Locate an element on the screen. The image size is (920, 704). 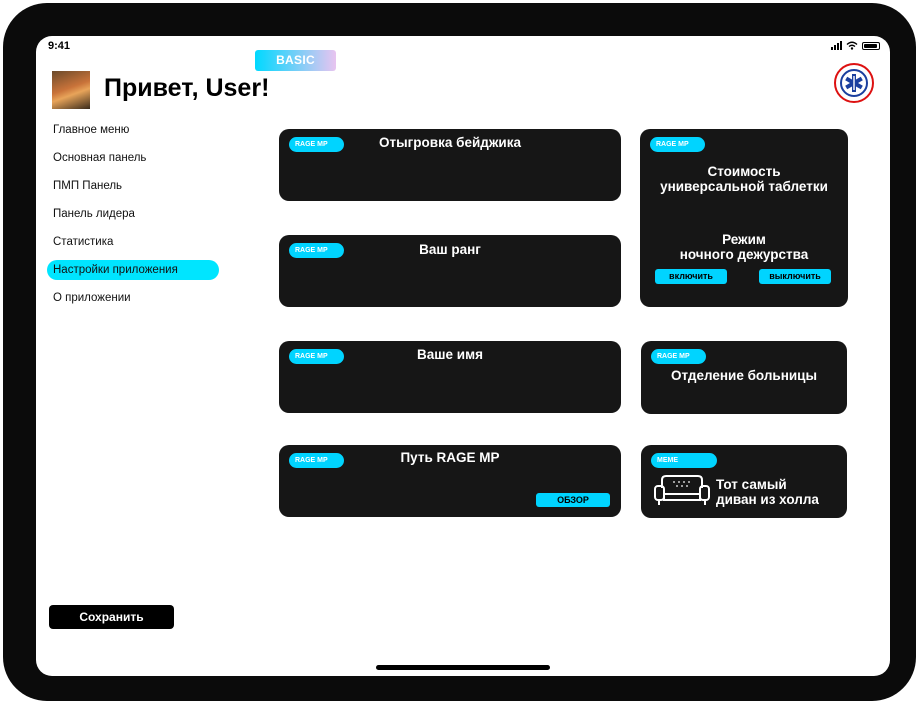
card-title: Отделение больницы is located at coordinates (744, 375).